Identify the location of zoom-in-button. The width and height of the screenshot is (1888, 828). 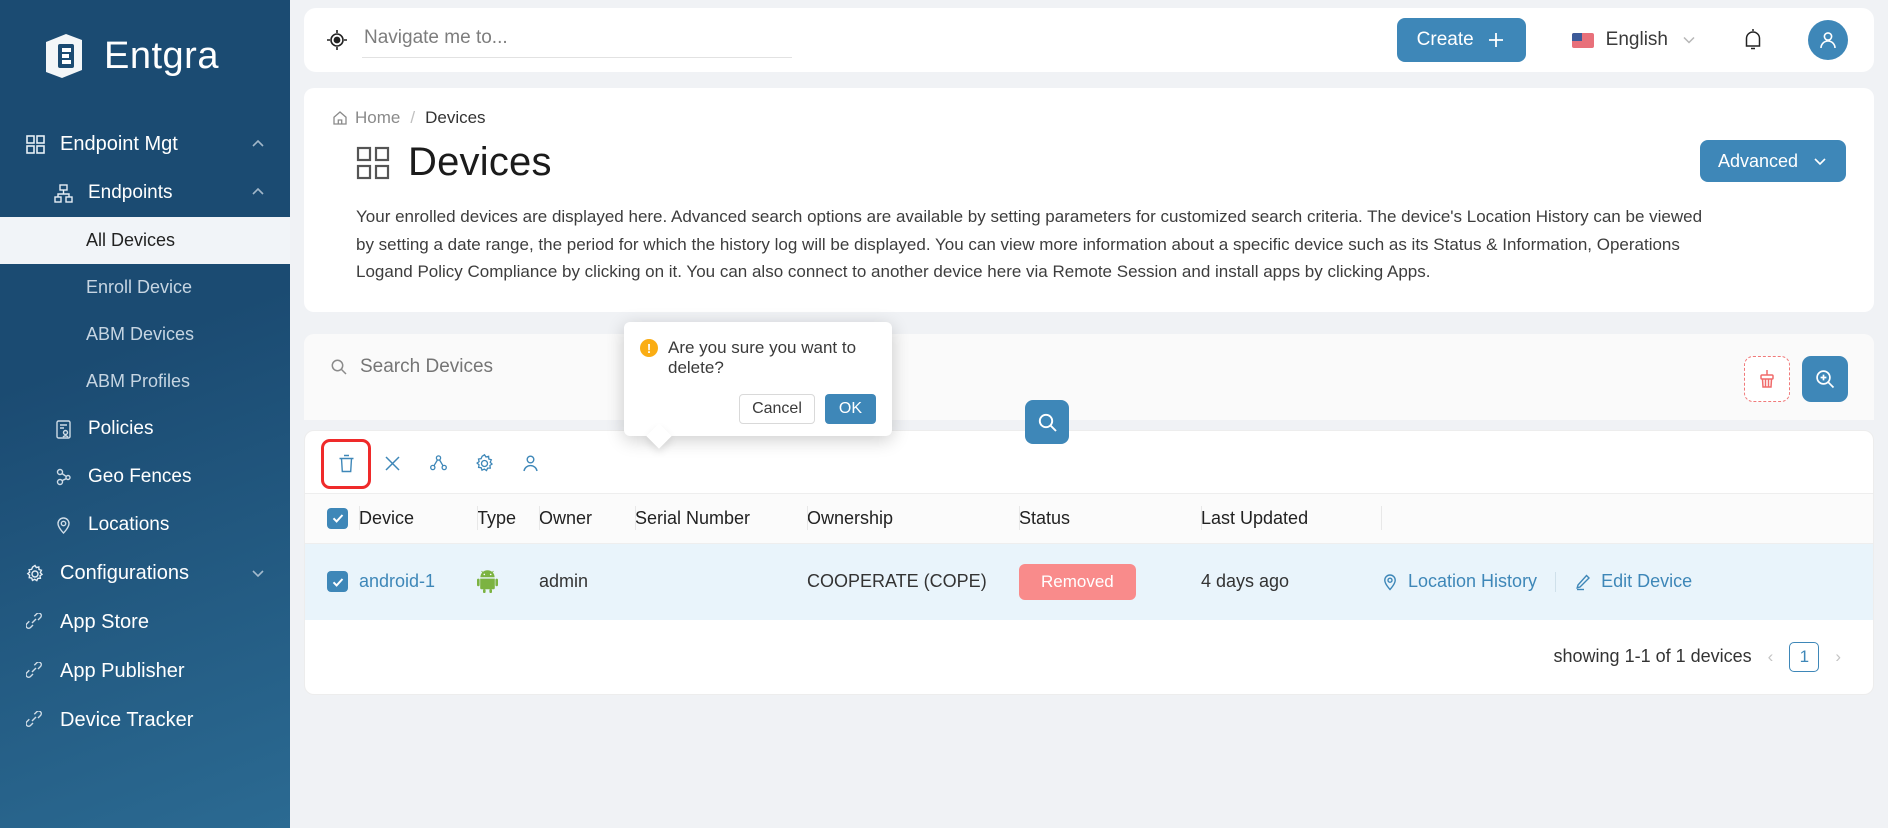
(1825, 378).